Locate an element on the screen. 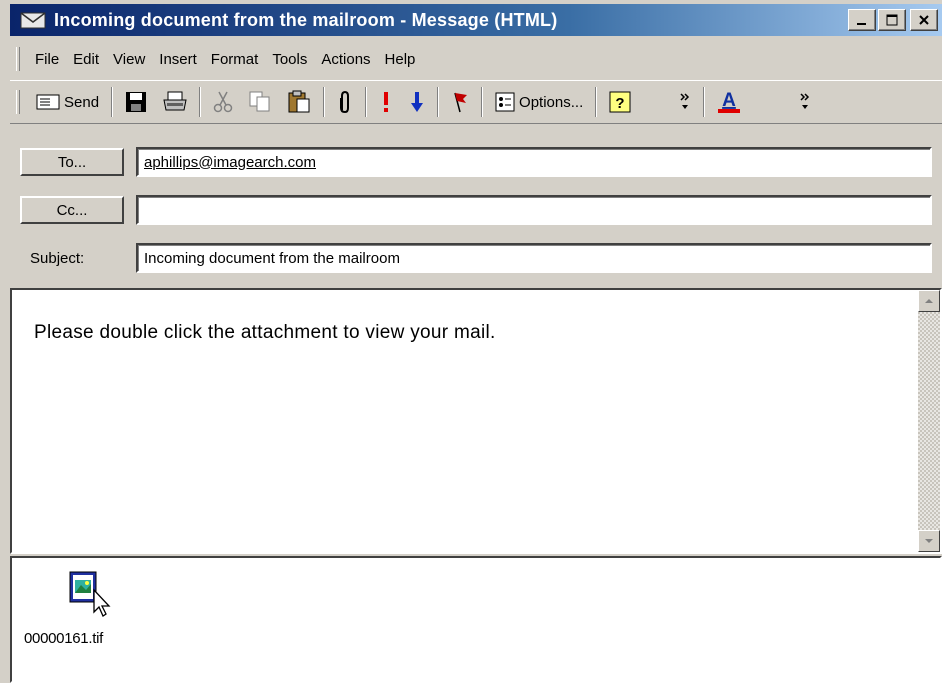  scissors-icon is located at coordinates (223, 102).